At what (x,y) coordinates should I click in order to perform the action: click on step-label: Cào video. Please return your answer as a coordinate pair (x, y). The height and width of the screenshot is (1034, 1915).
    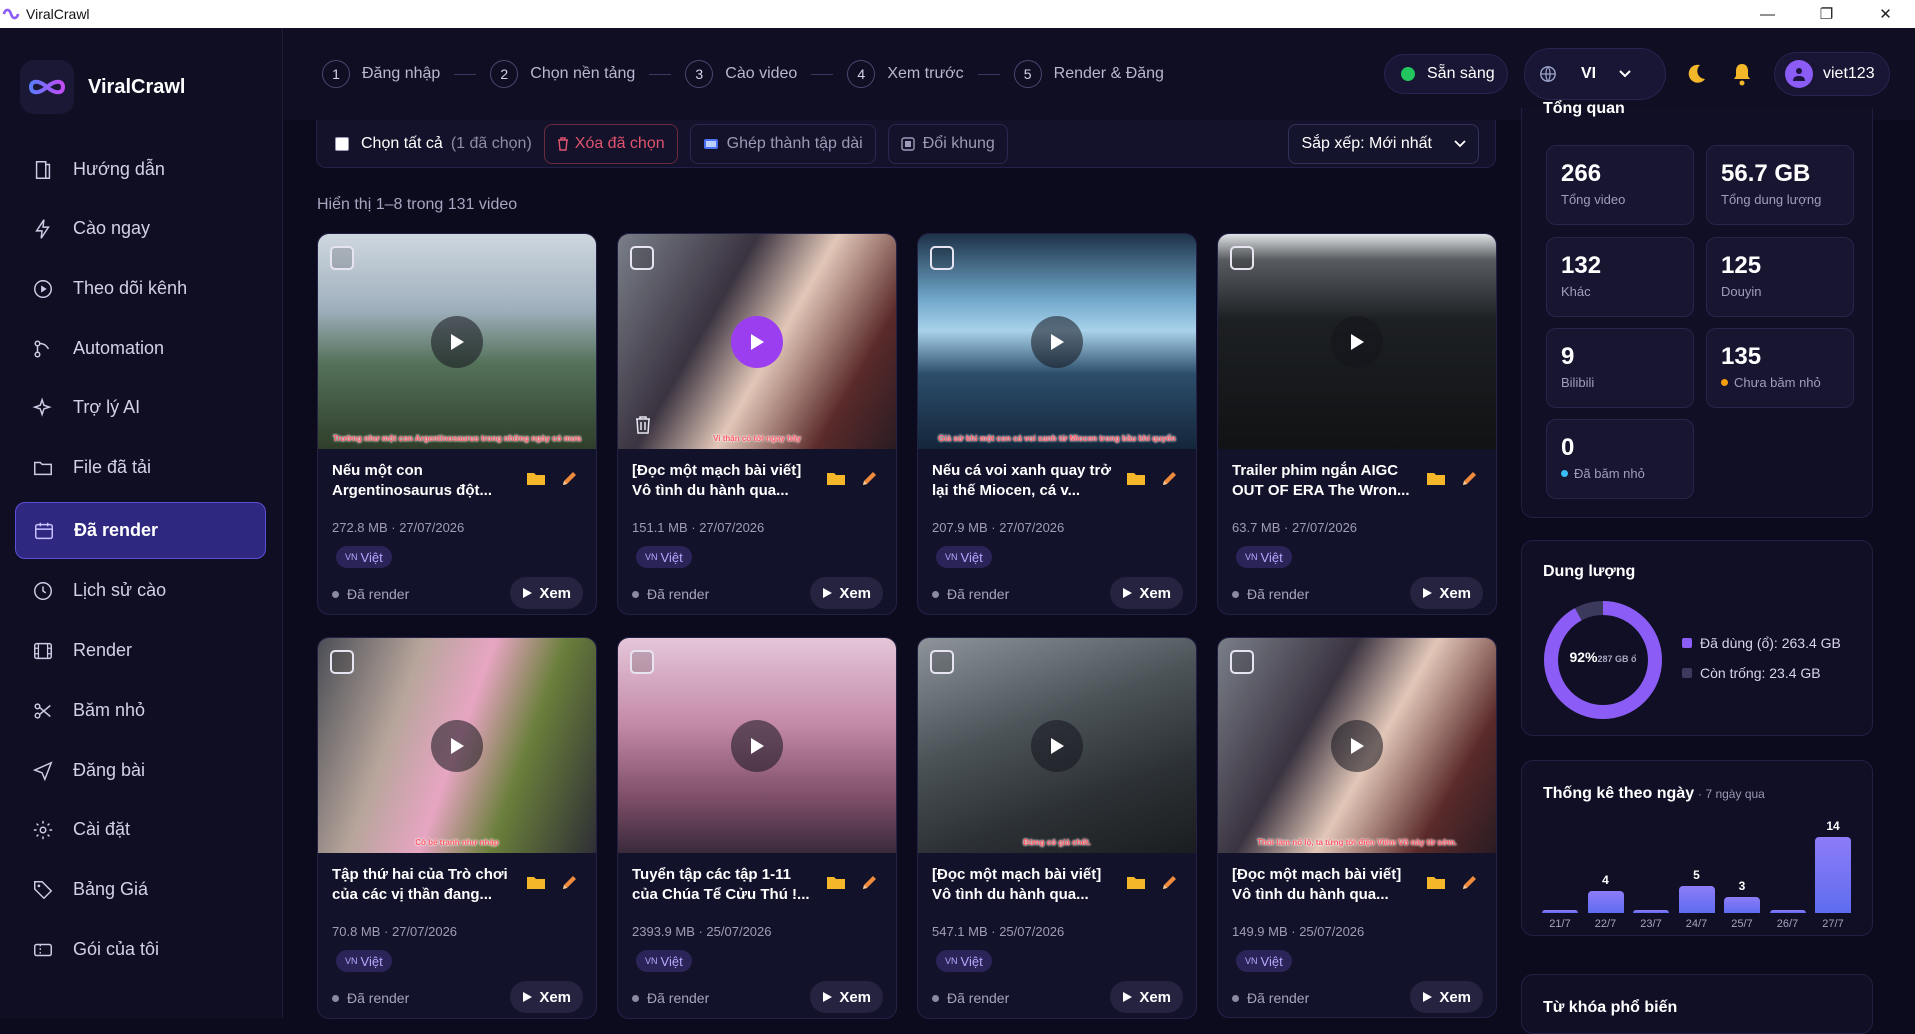
    Looking at the image, I should click on (761, 73).